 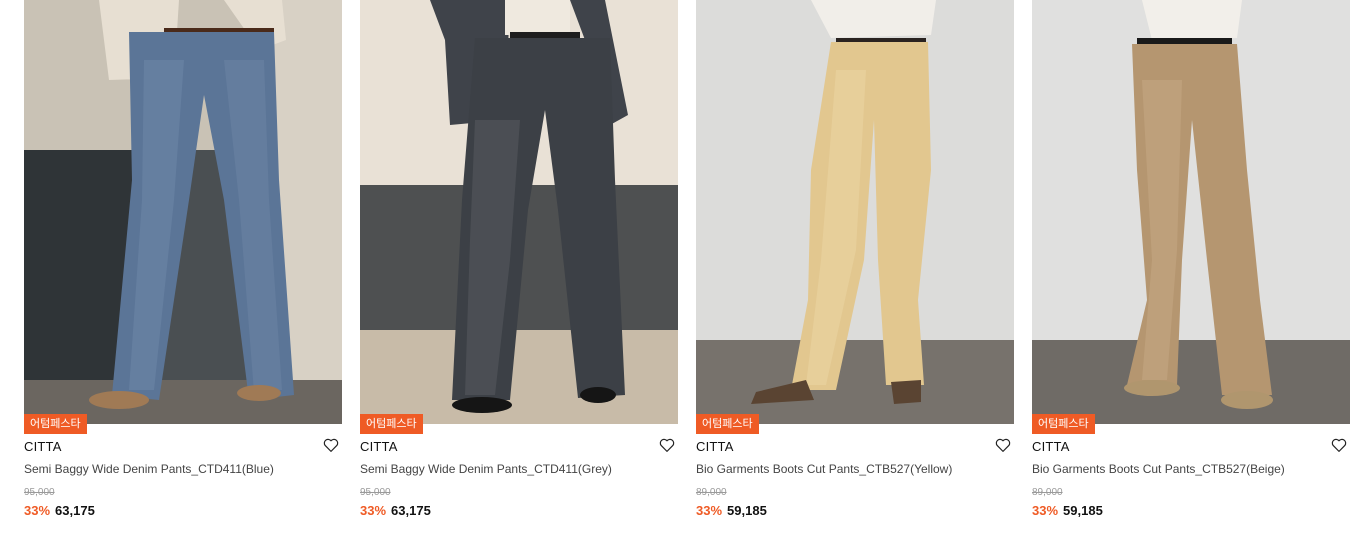 What do you see at coordinates (486, 469) in the screenshot?
I see `product-name: Semi Baggy Wide Denim Pants_CTD411(Grey)` at bounding box center [486, 469].